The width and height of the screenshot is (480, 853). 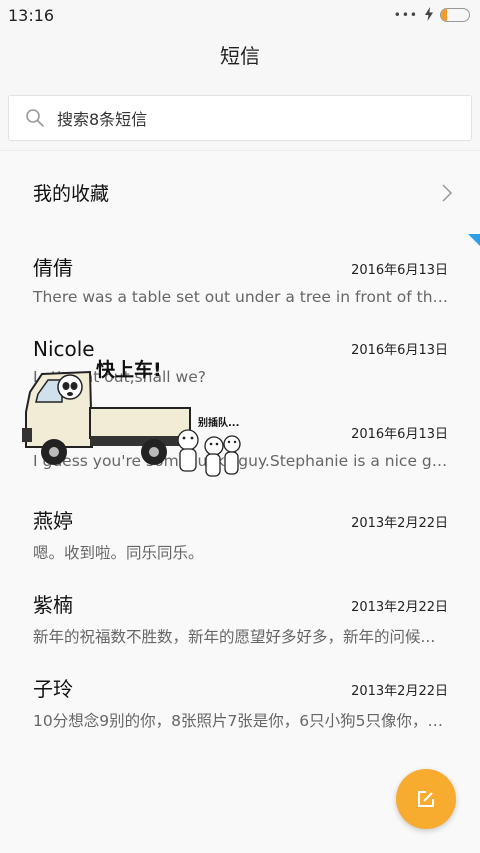 I want to click on contact-name: Andy, so click(x=58, y=433).